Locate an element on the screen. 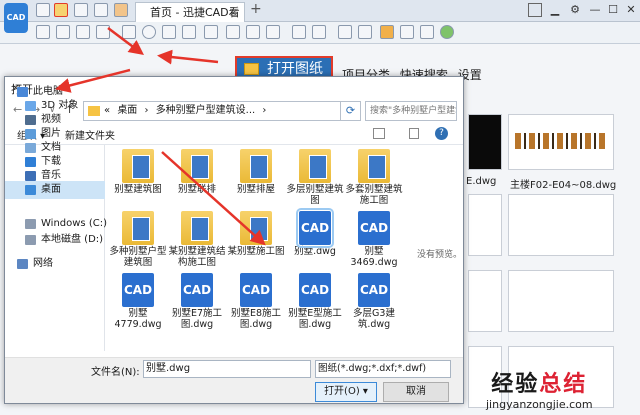 This screenshot has height=415, width=640. open-button: 打开(O) ▾ is located at coordinates (346, 392).